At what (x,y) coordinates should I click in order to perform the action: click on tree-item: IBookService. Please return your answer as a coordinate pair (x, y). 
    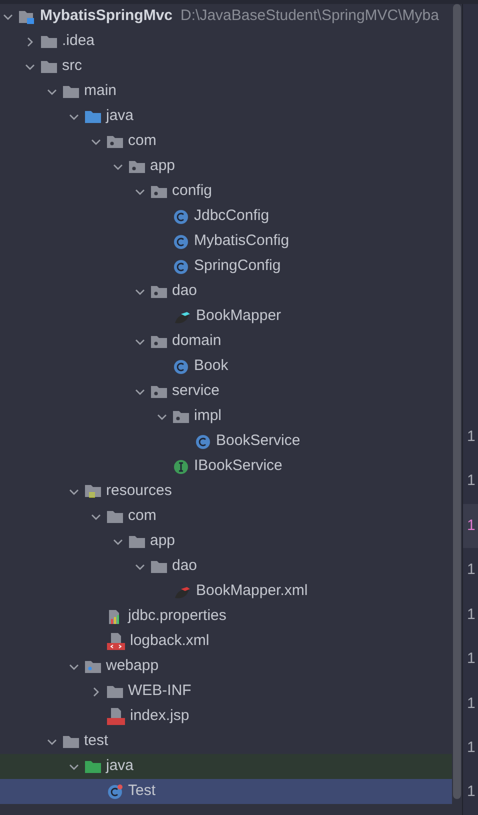
    Looking at the image, I should click on (226, 466).